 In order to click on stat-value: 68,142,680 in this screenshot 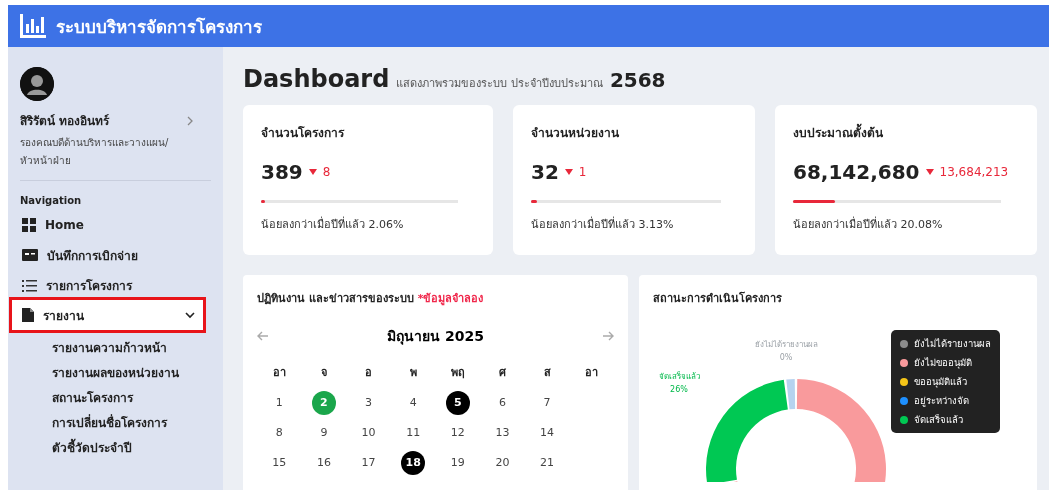, I will do `click(856, 172)`.